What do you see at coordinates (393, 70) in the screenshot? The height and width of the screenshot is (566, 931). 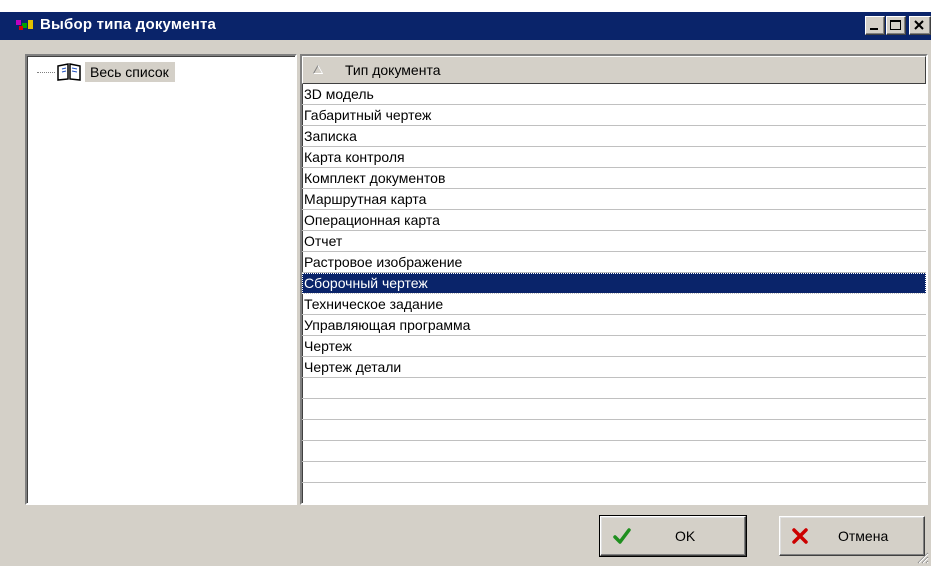 I see `column-header-label: Тип документа` at bounding box center [393, 70].